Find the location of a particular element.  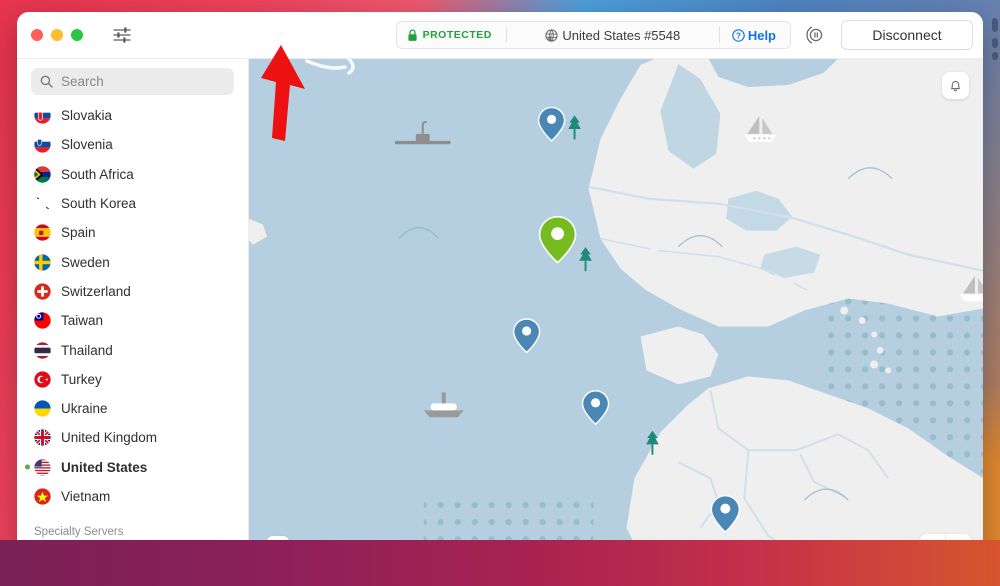

flag-icon-ch is located at coordinates (42, 291).